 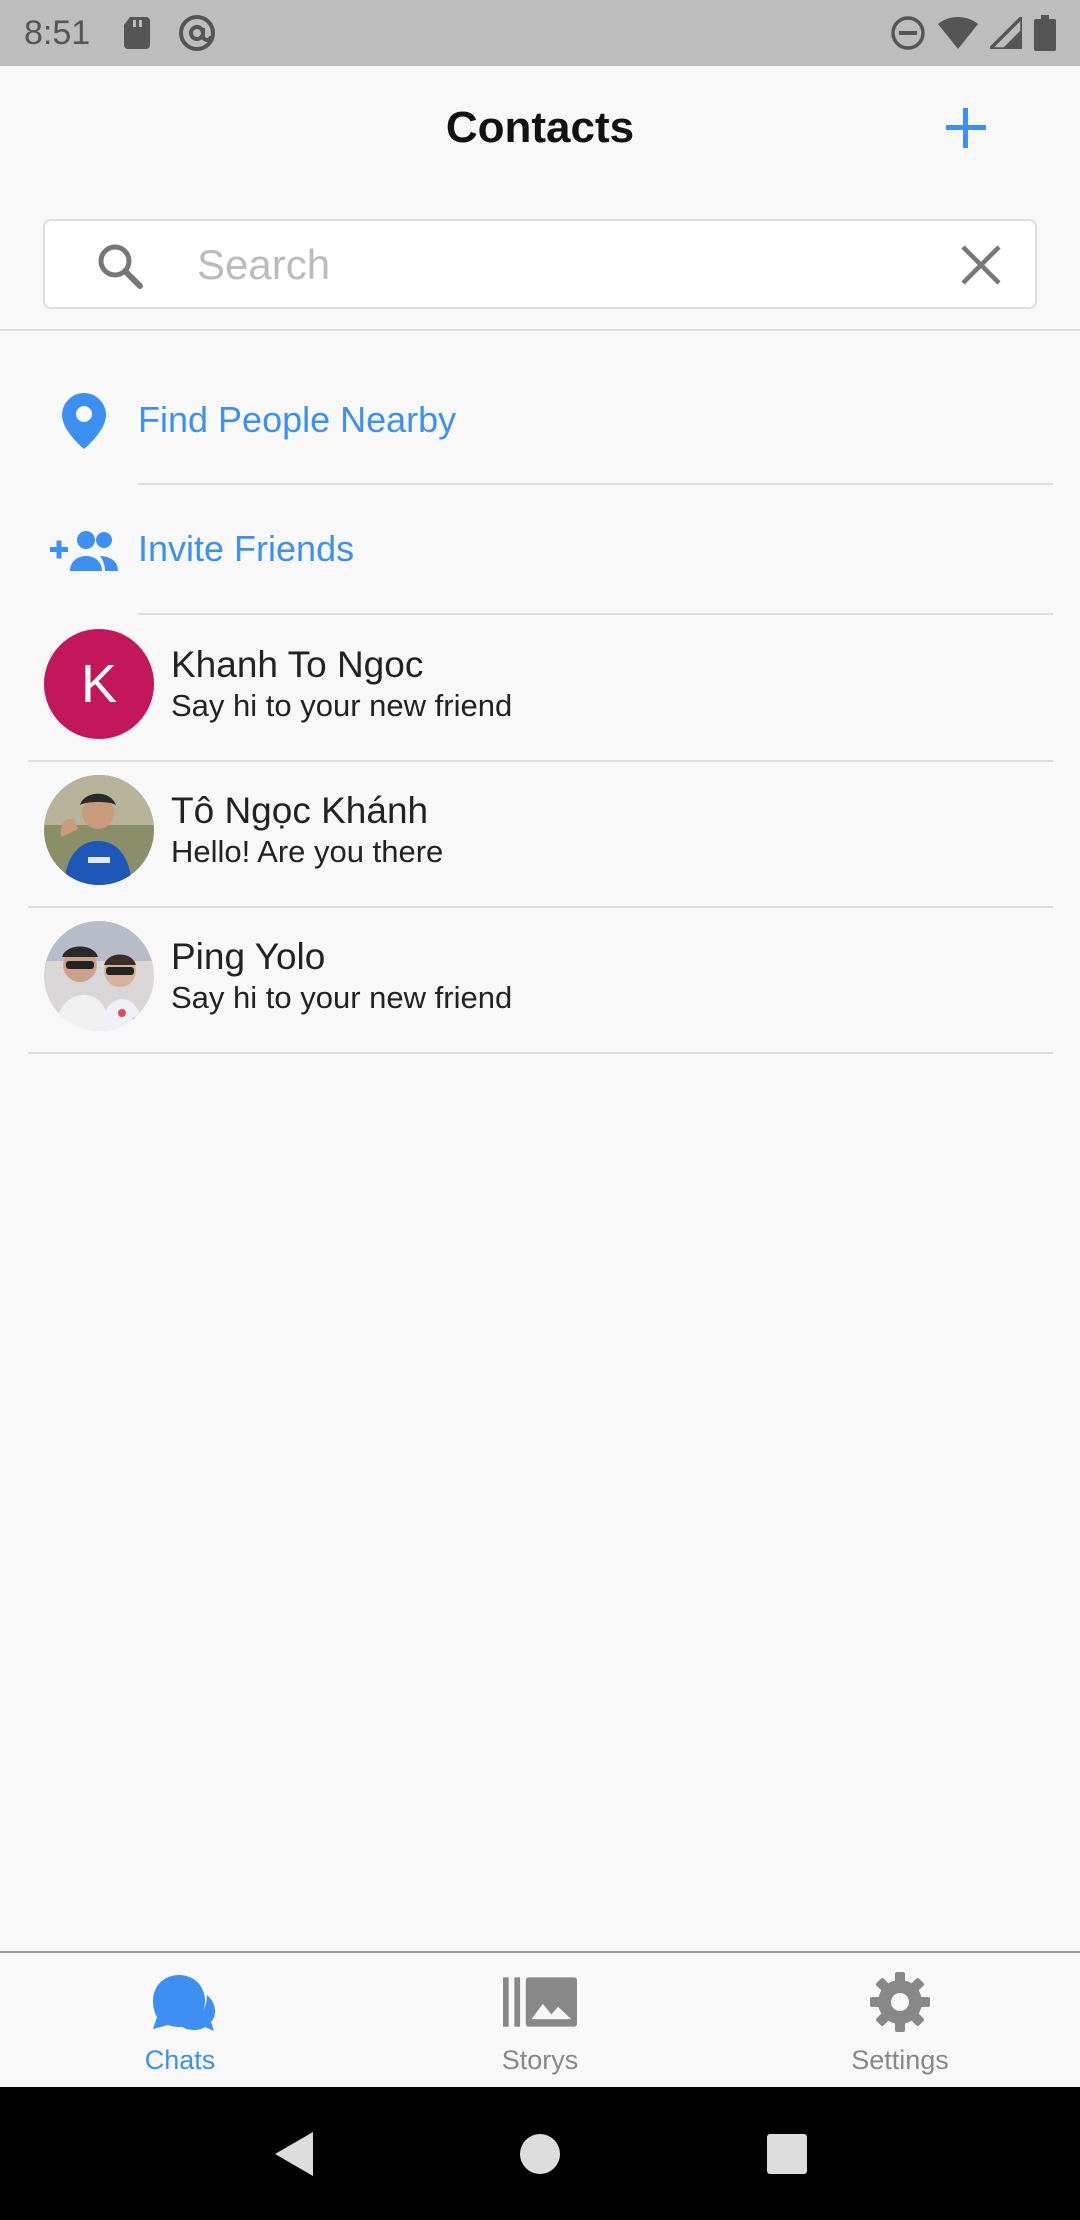 I want to click on signal-icon, so click(x=1006, y=33).